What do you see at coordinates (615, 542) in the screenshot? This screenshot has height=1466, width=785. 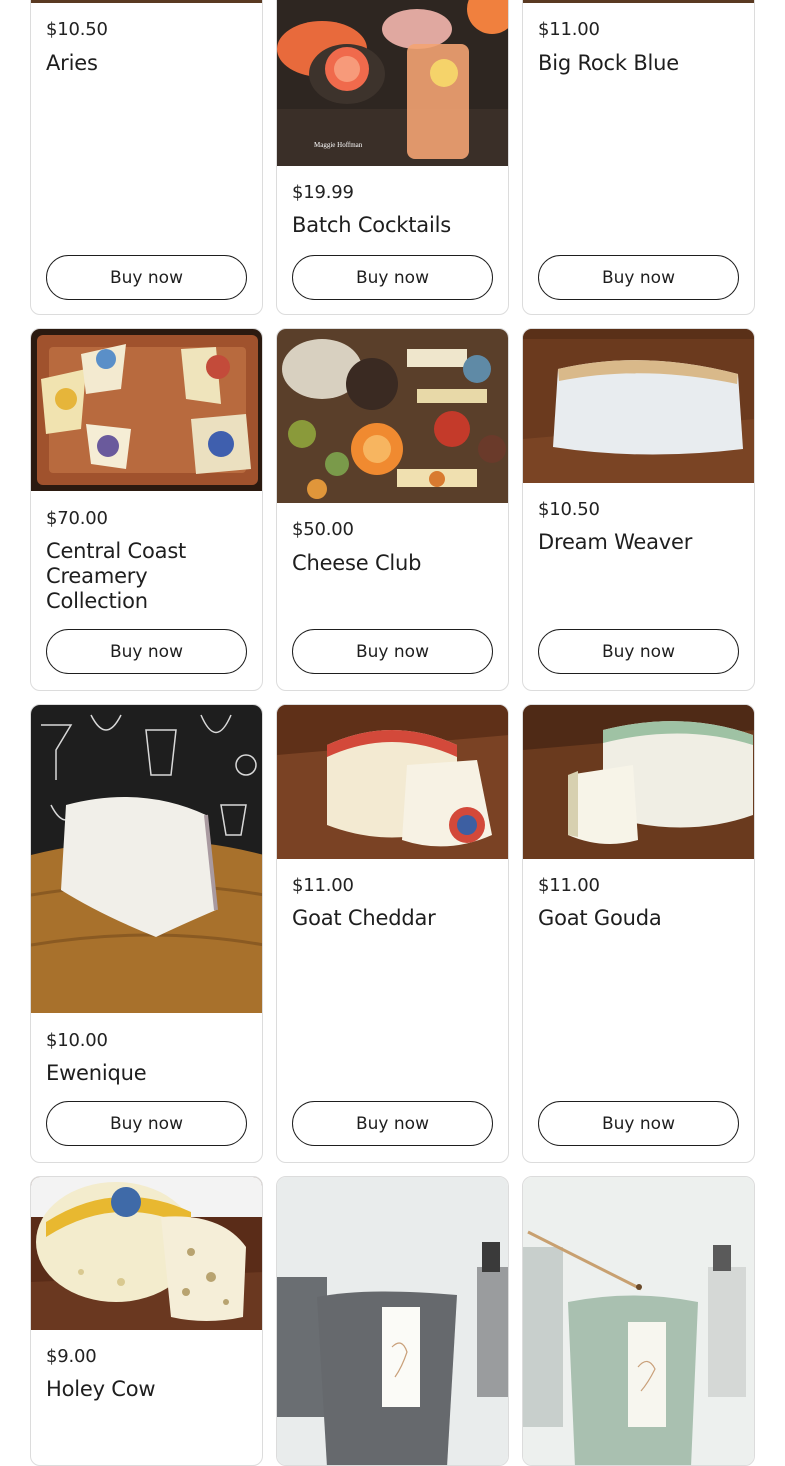 I see `product-name: Dream Weaver` at bounding box center [615, 542].